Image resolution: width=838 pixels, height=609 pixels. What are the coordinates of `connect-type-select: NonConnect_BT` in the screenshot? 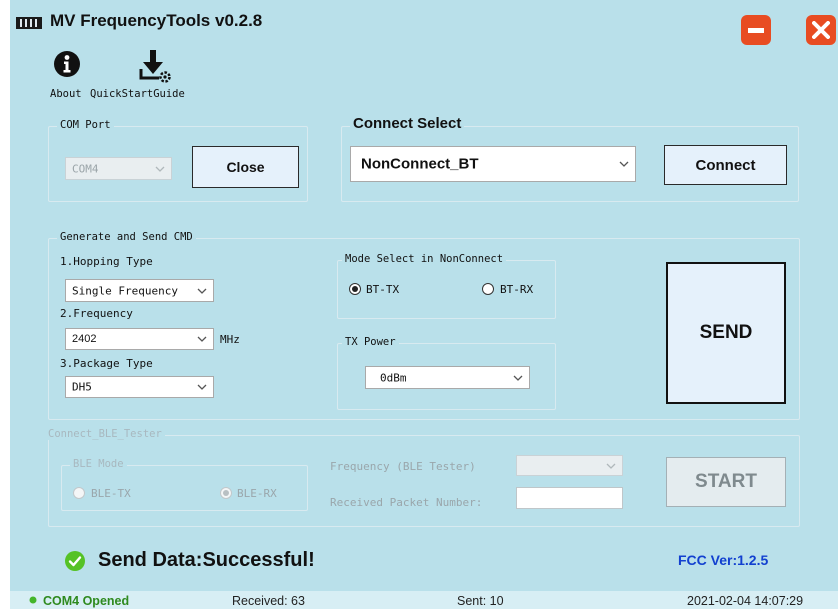 It's located at (493, 164).